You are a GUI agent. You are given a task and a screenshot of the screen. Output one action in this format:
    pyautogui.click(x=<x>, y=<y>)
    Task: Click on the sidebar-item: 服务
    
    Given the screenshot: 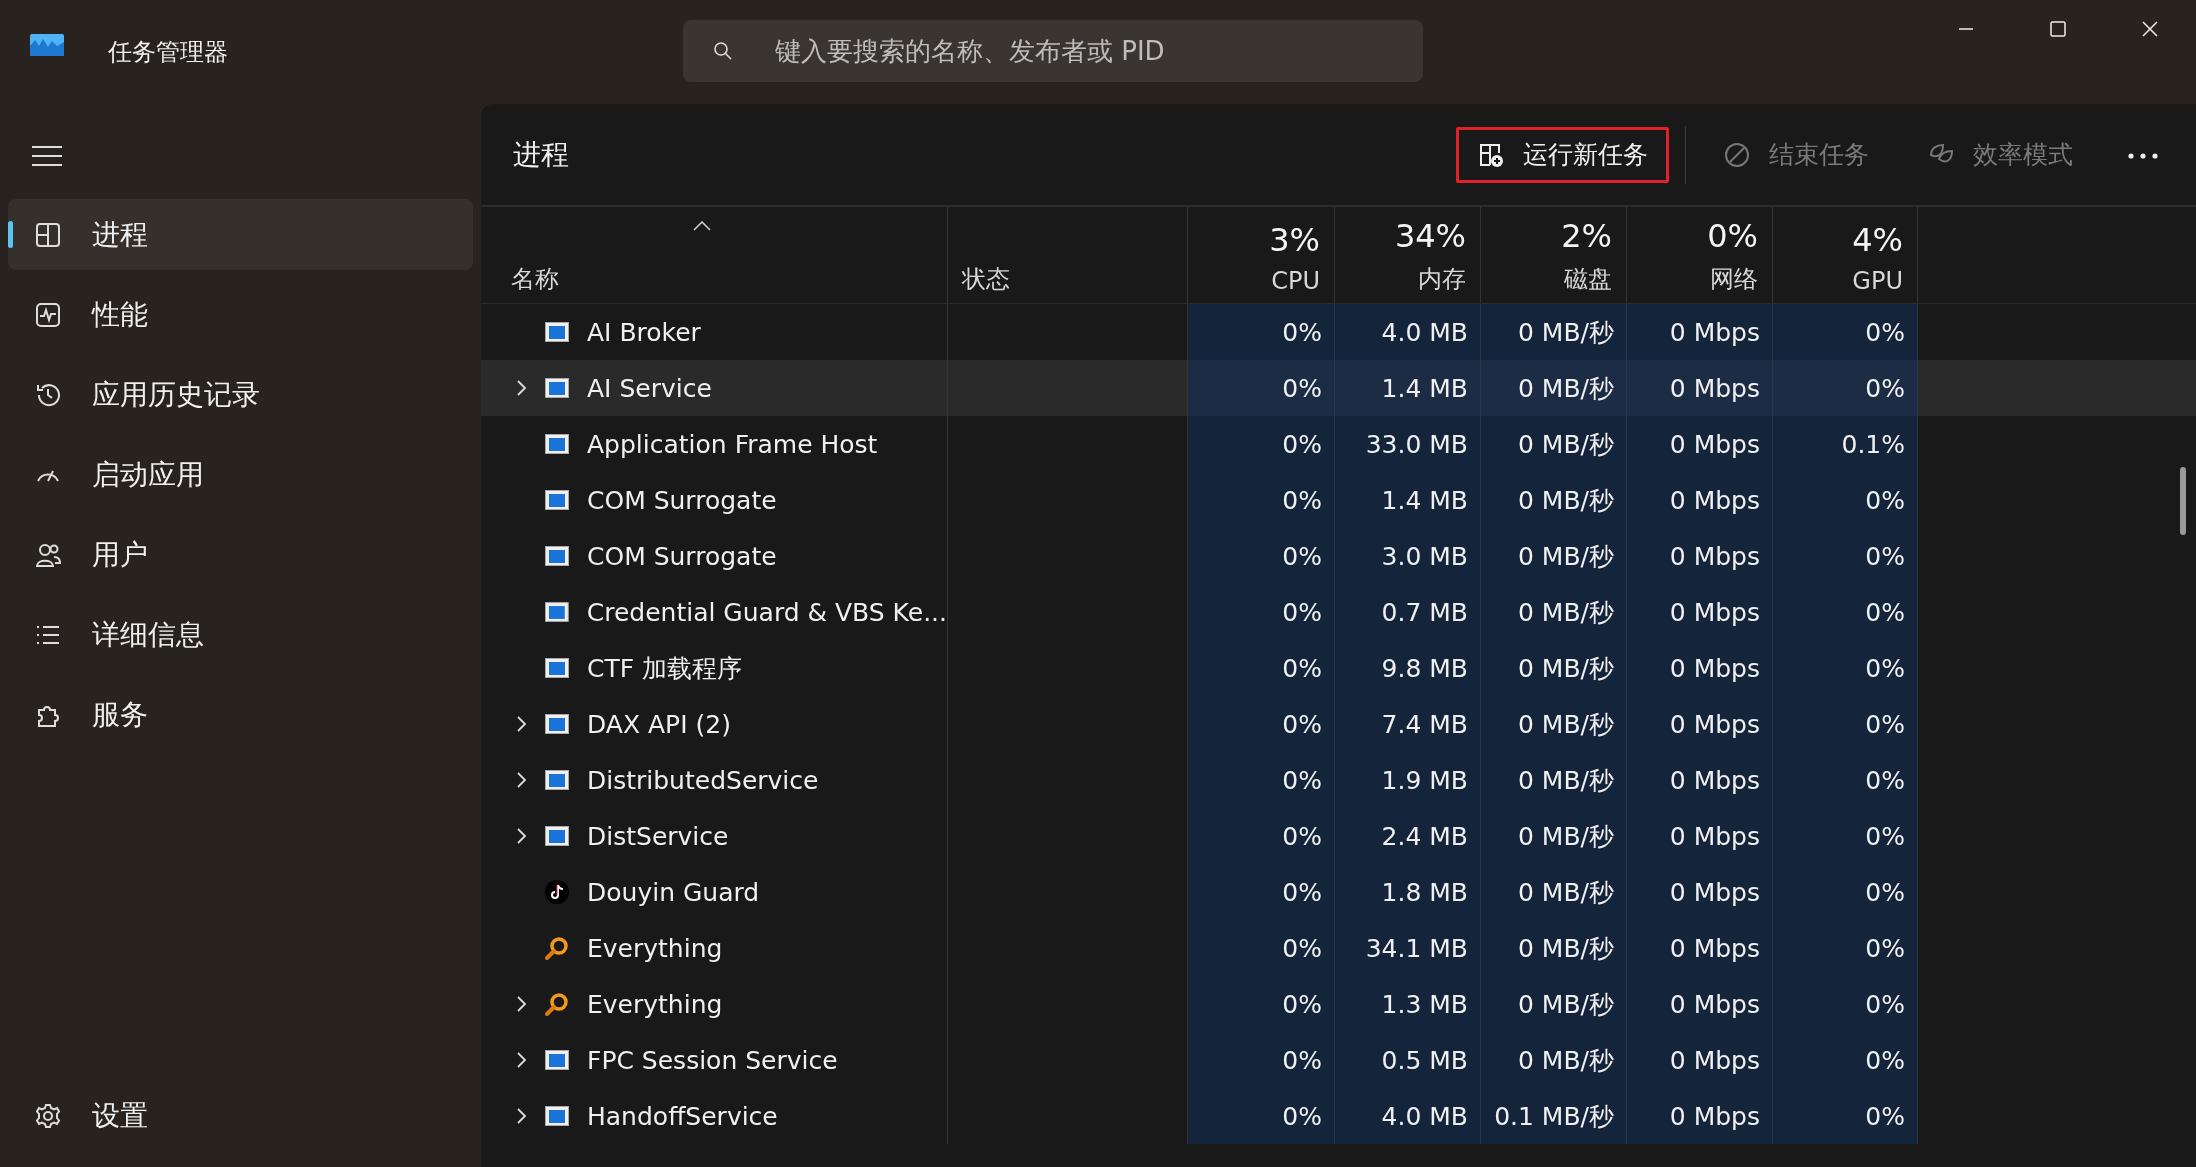 What is the action you would take?
    pyautogui.click(x=240, y=714)
    